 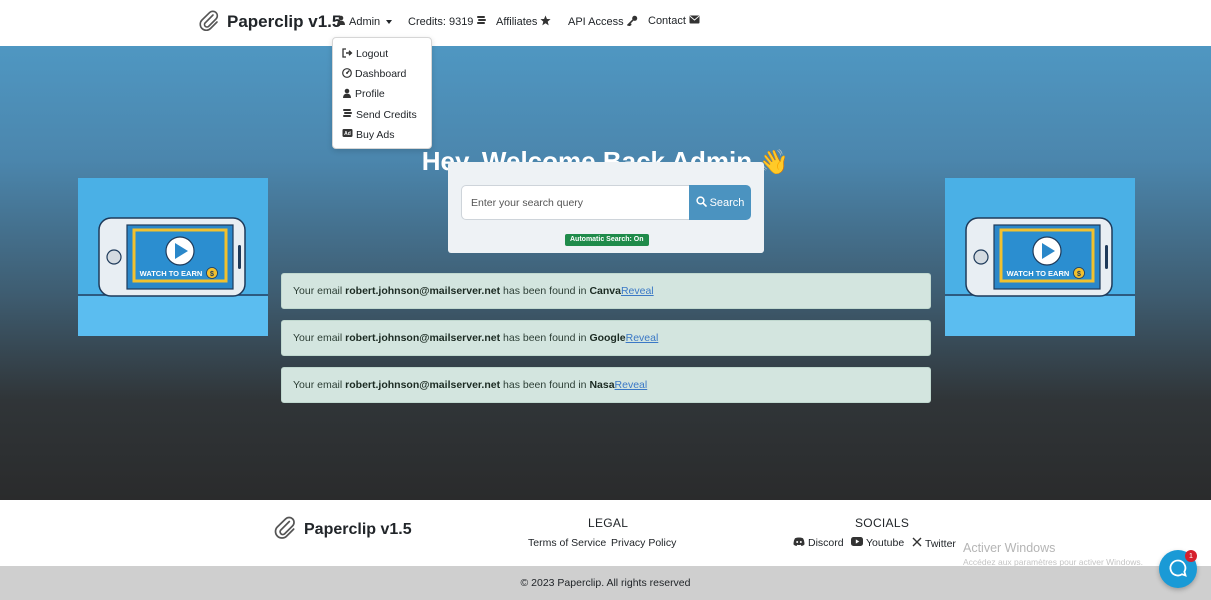 I want to click on brand-name: Paperclip v1.5, so click(x=284, y=21).